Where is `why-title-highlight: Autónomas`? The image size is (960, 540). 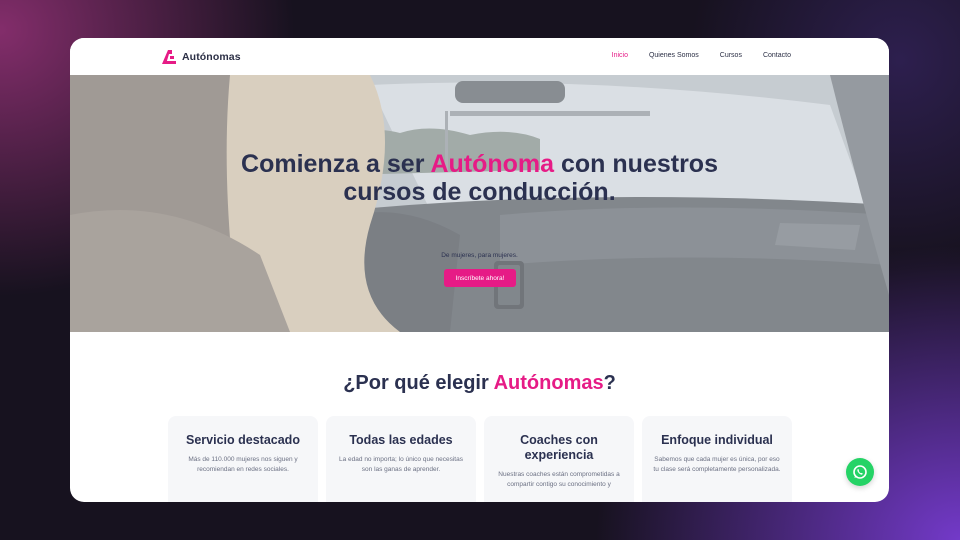 why-title-highlight: Autónomas is located at coordinates (548, 383).